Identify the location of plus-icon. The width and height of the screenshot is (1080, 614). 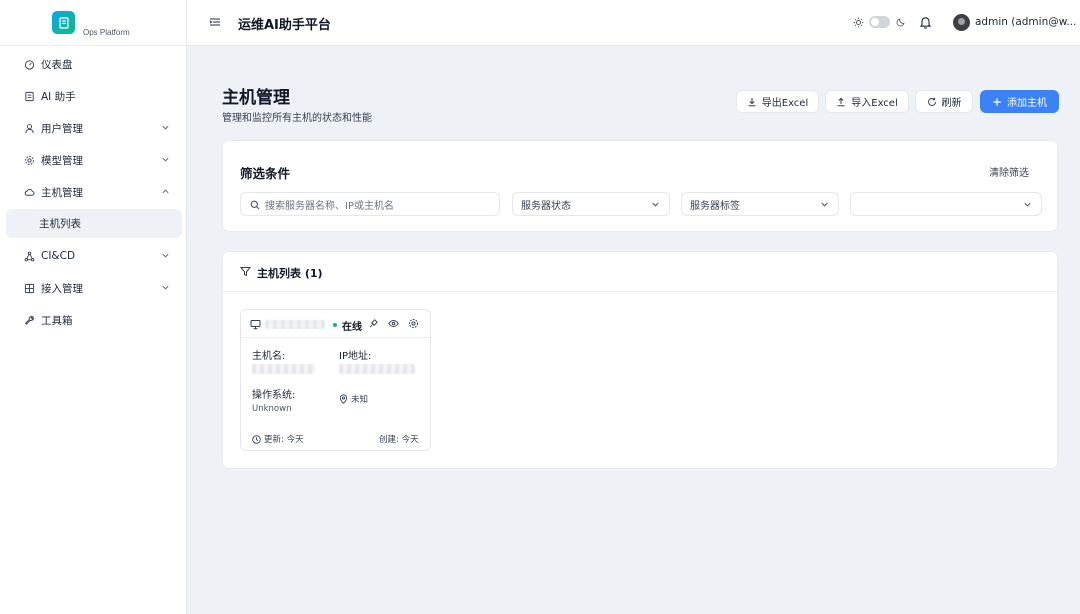
(997, 101).